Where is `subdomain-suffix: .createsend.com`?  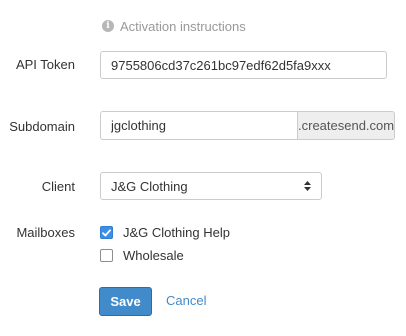
subdomain-suffix: .createsend.com is located at coordinates (346, 125).